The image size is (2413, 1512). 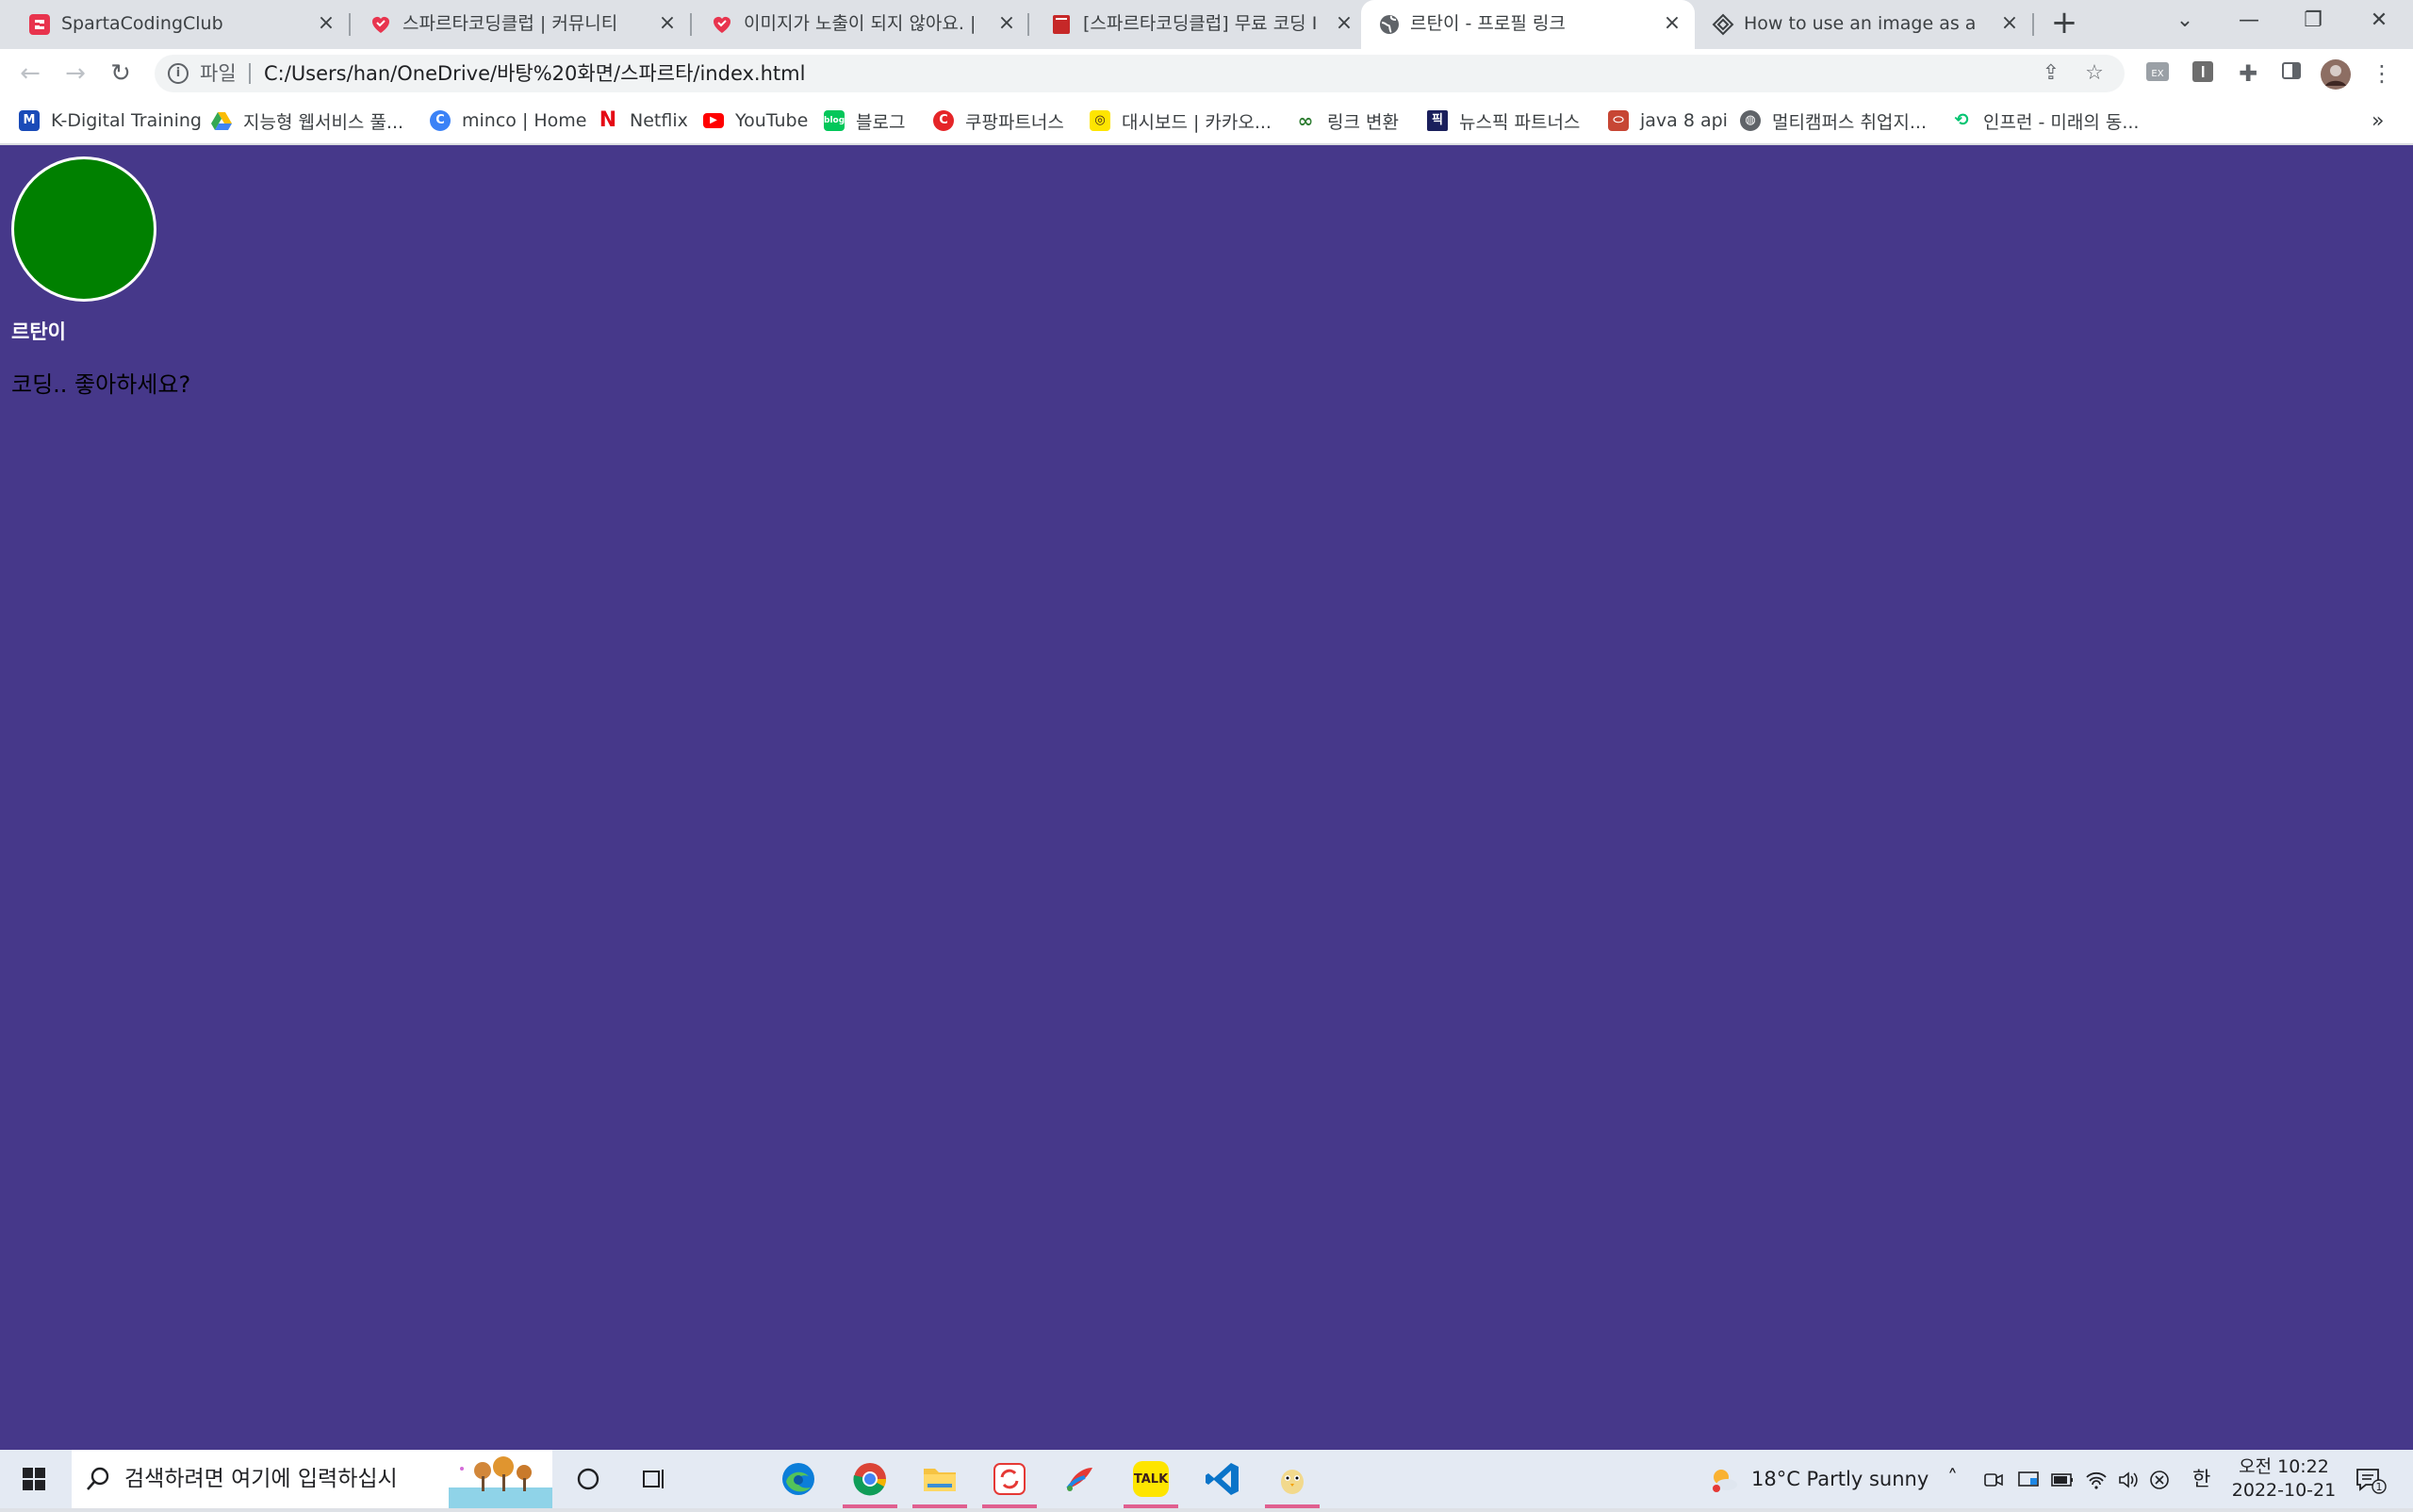 I want to click on address-scheme-label: 파일, so click(x=219, y=74).